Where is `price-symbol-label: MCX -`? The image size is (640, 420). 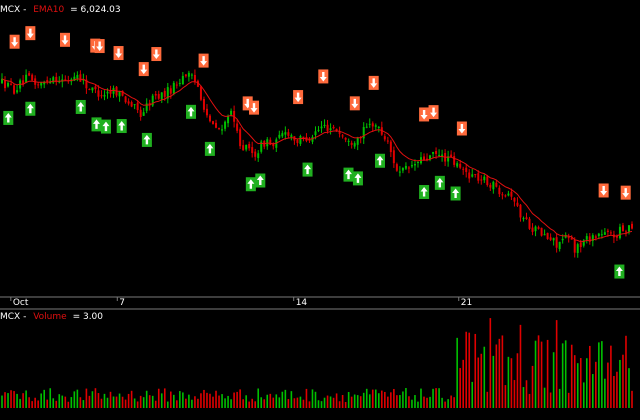
price-symbol-label: MCX - is located at coordinates (13, 10).